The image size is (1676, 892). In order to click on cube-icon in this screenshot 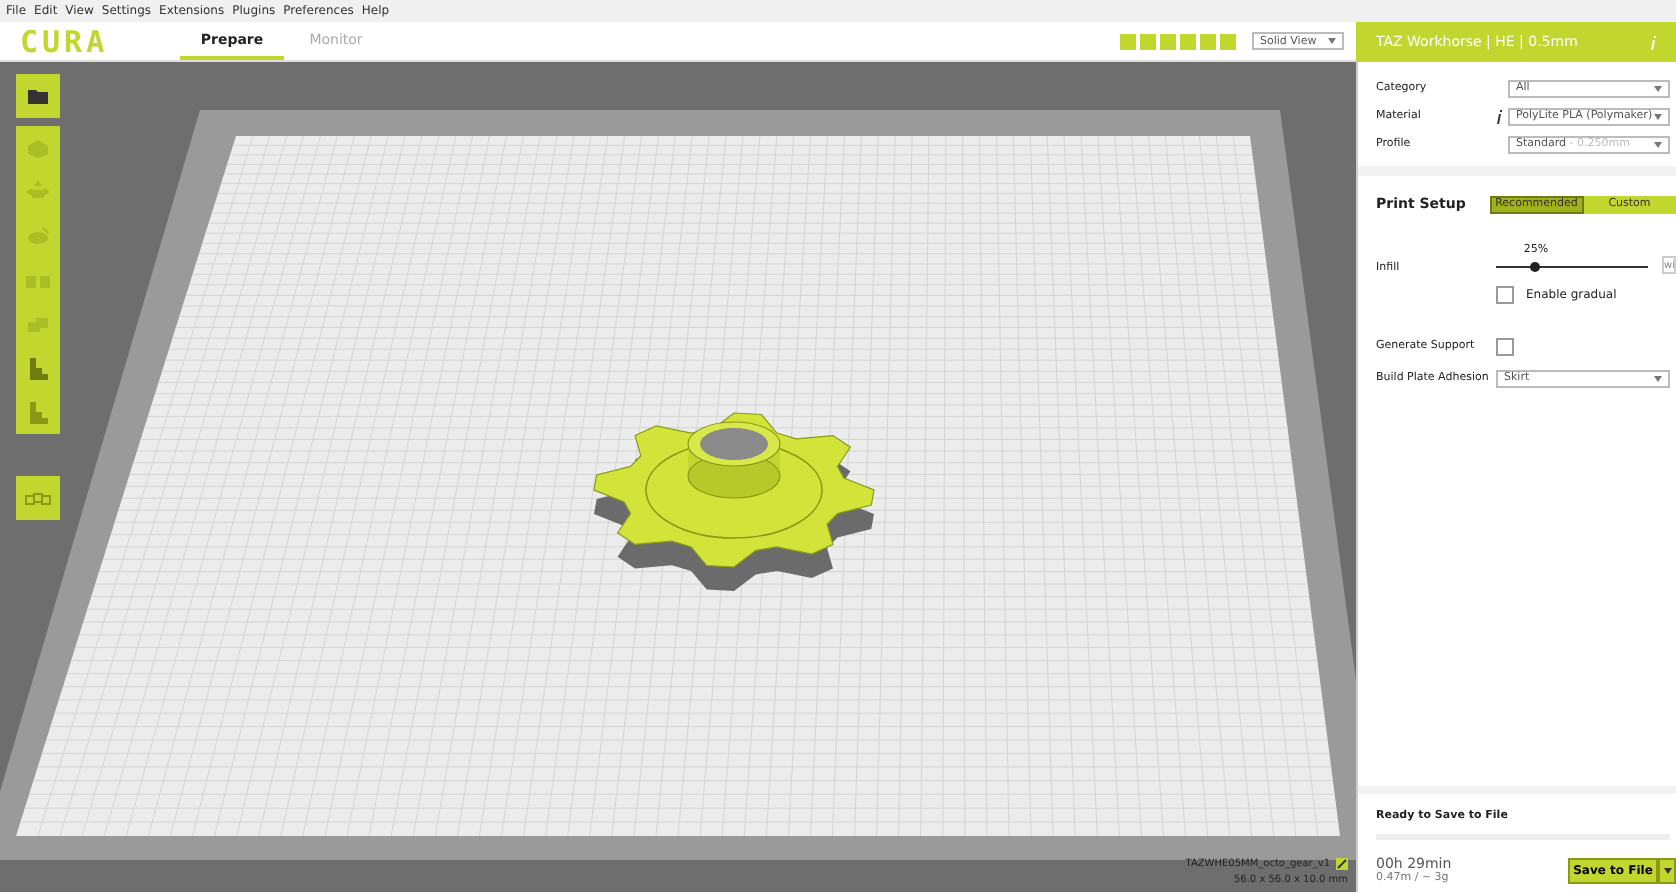, I will do `click(38, 148)`.